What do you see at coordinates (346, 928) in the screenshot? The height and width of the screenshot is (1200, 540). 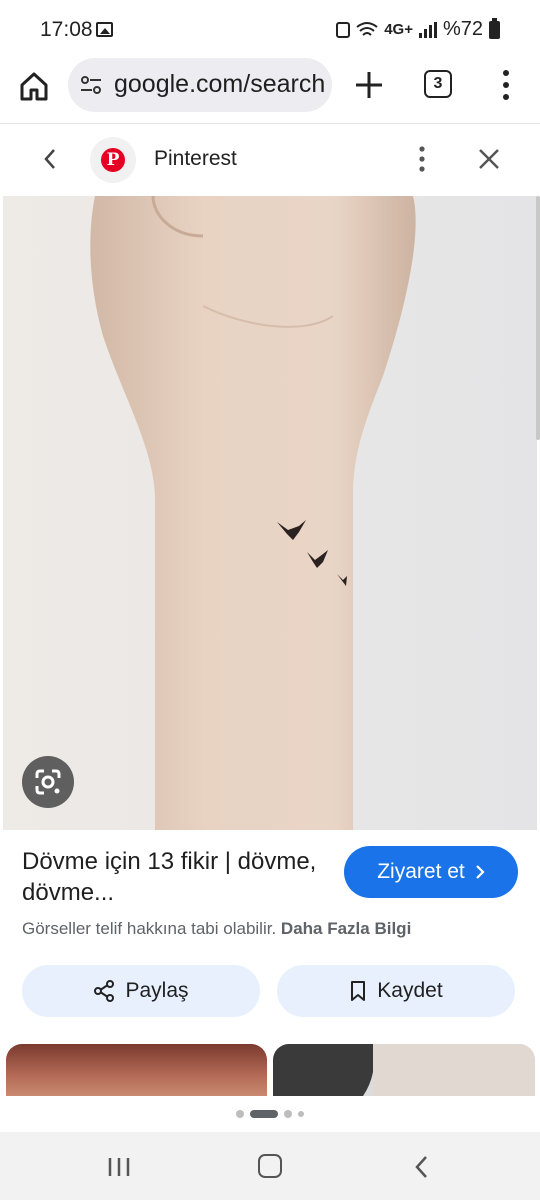 I see `learn-more-link: Daha Fazla Bilgi` at bounding box center [346, 928].